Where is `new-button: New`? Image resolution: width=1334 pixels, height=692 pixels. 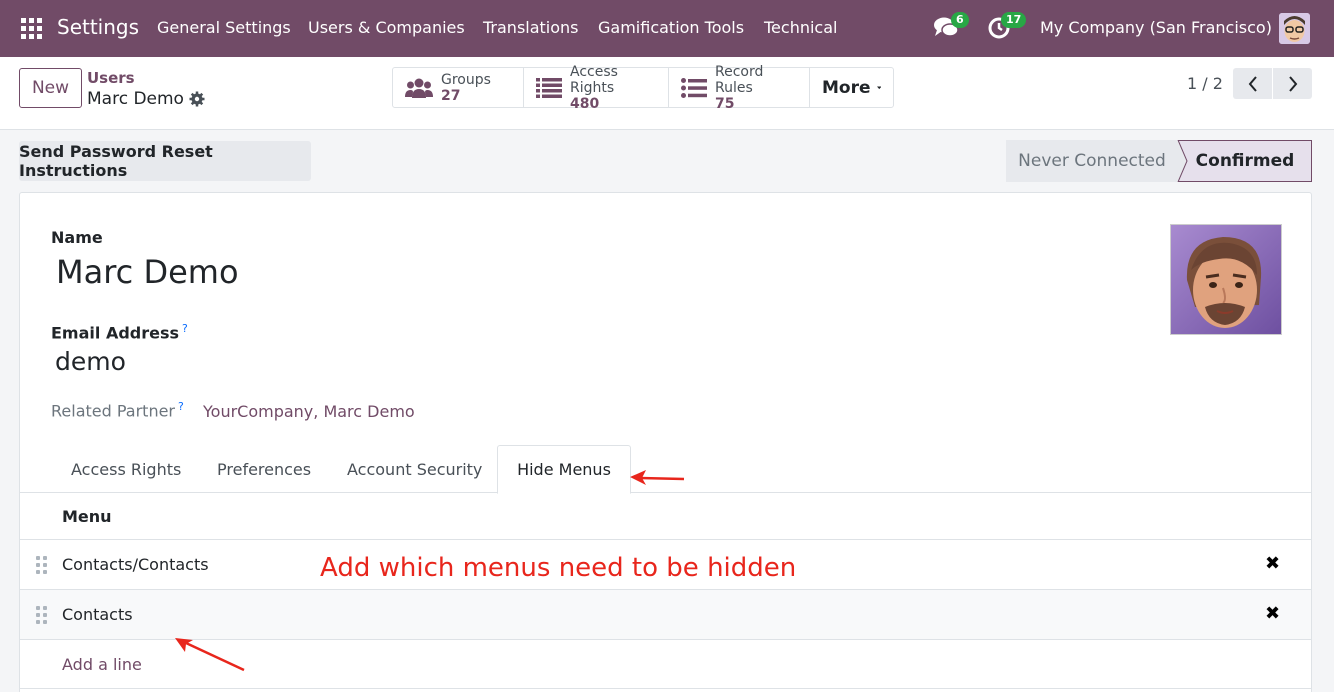
new-button: New is located at coordinates (50, 88).